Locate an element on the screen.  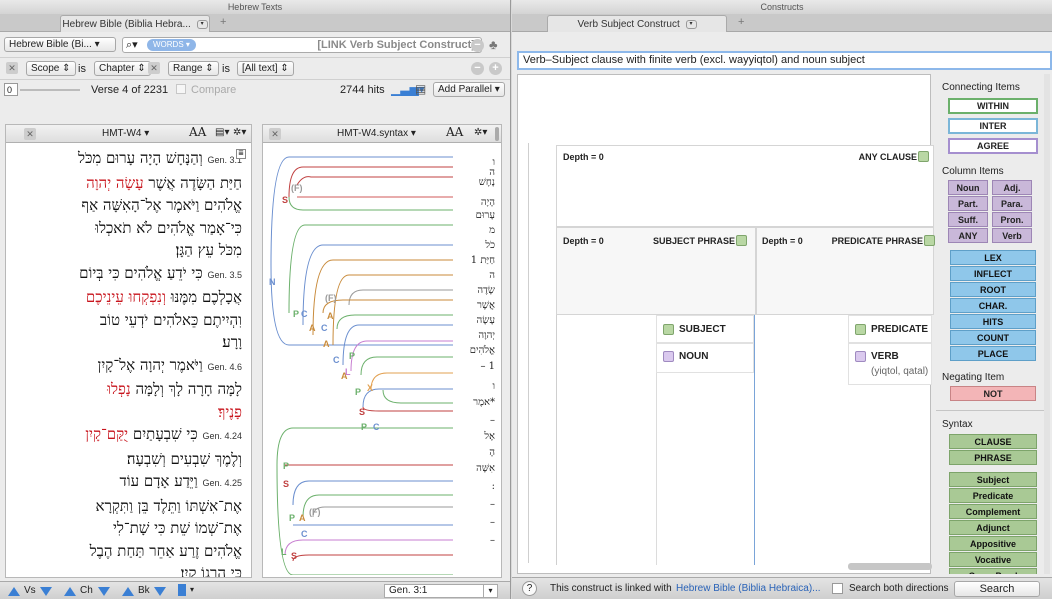
column-item-any: ANY is located at coordinates (968, 235).